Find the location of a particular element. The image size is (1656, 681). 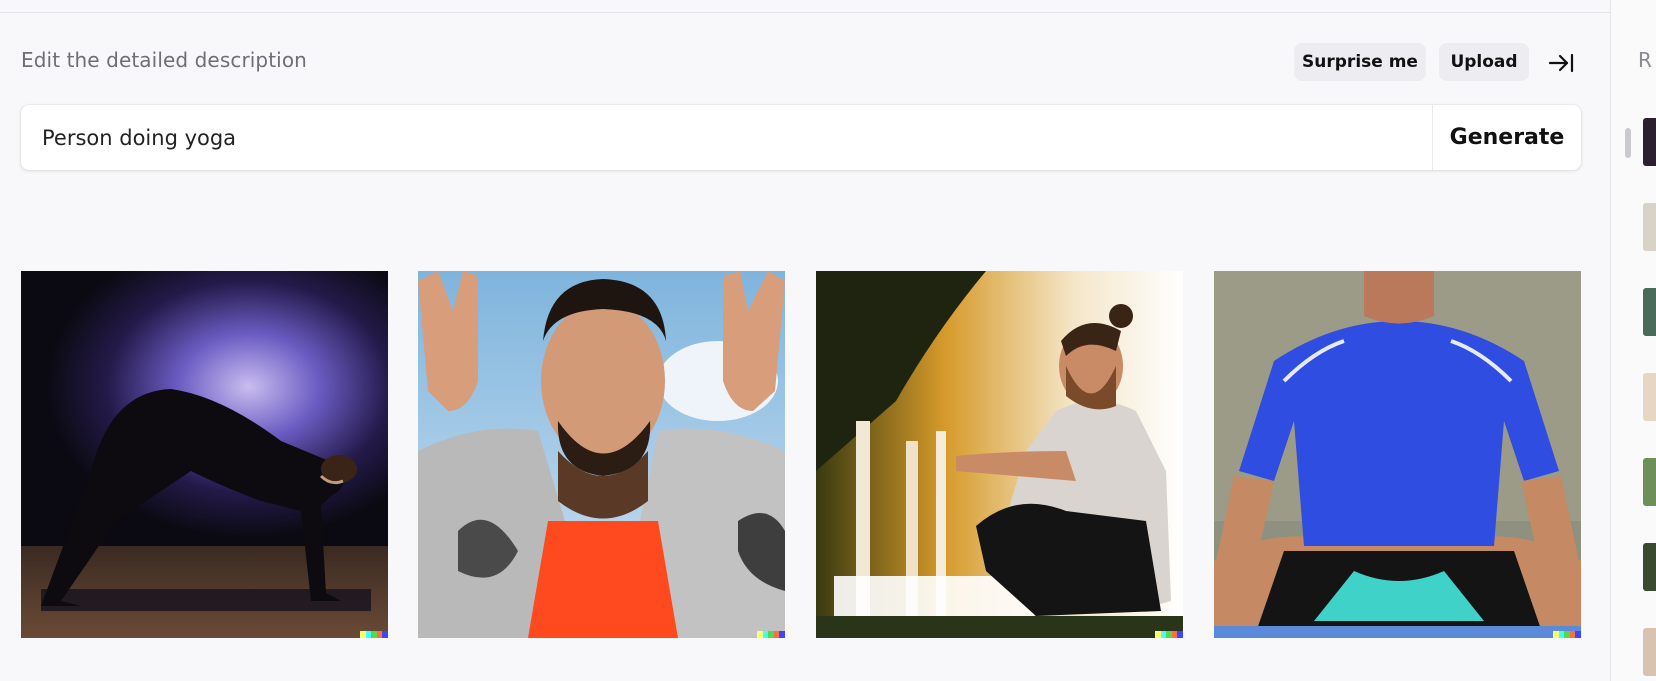

collapse-history-button is located at coordinates (1561, 63).